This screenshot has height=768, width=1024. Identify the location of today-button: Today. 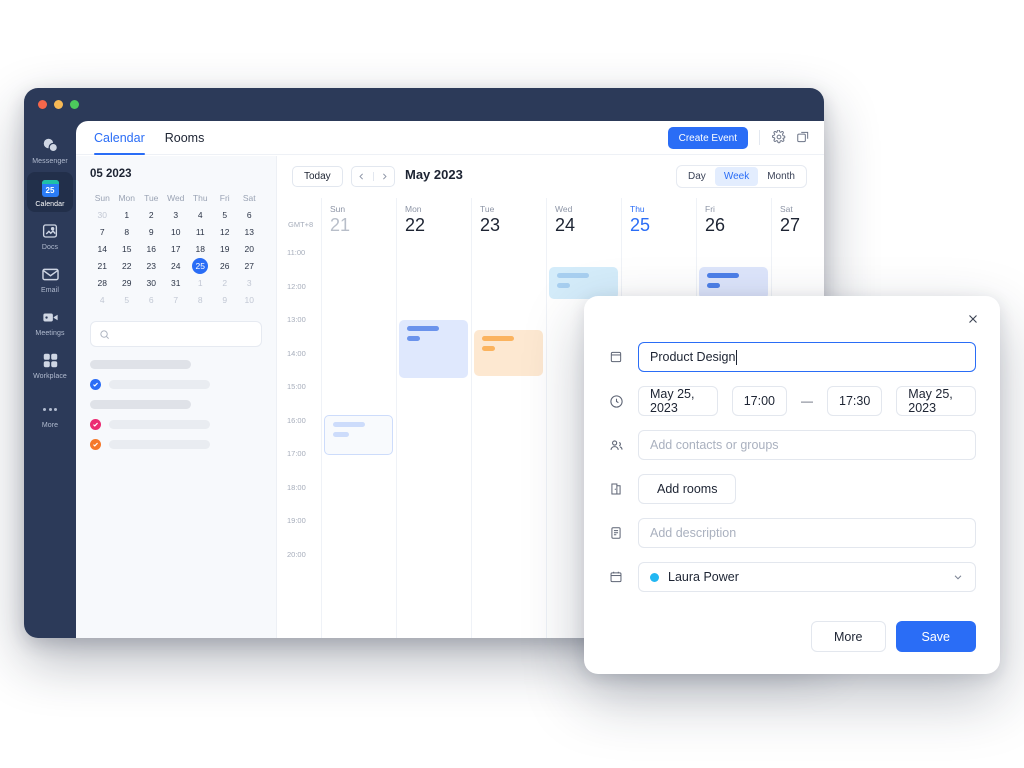
(317, 176).